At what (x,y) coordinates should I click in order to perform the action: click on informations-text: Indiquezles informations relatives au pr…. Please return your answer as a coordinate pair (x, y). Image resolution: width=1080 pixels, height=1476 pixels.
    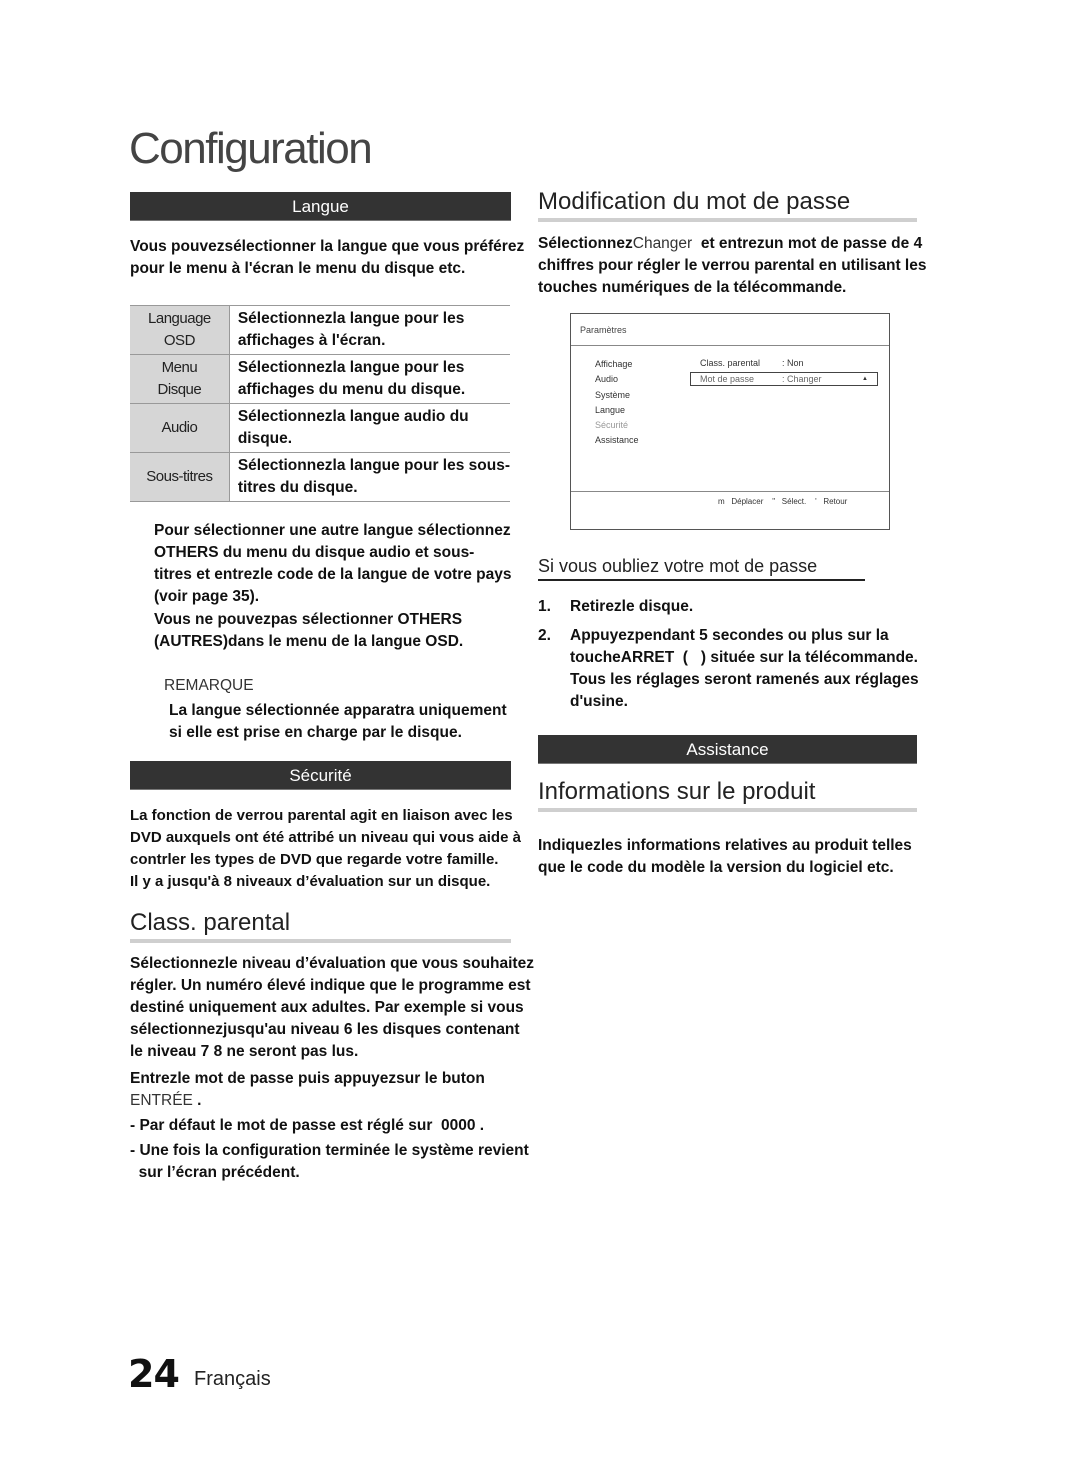
    Looking at the image, I should click on (748, 857).